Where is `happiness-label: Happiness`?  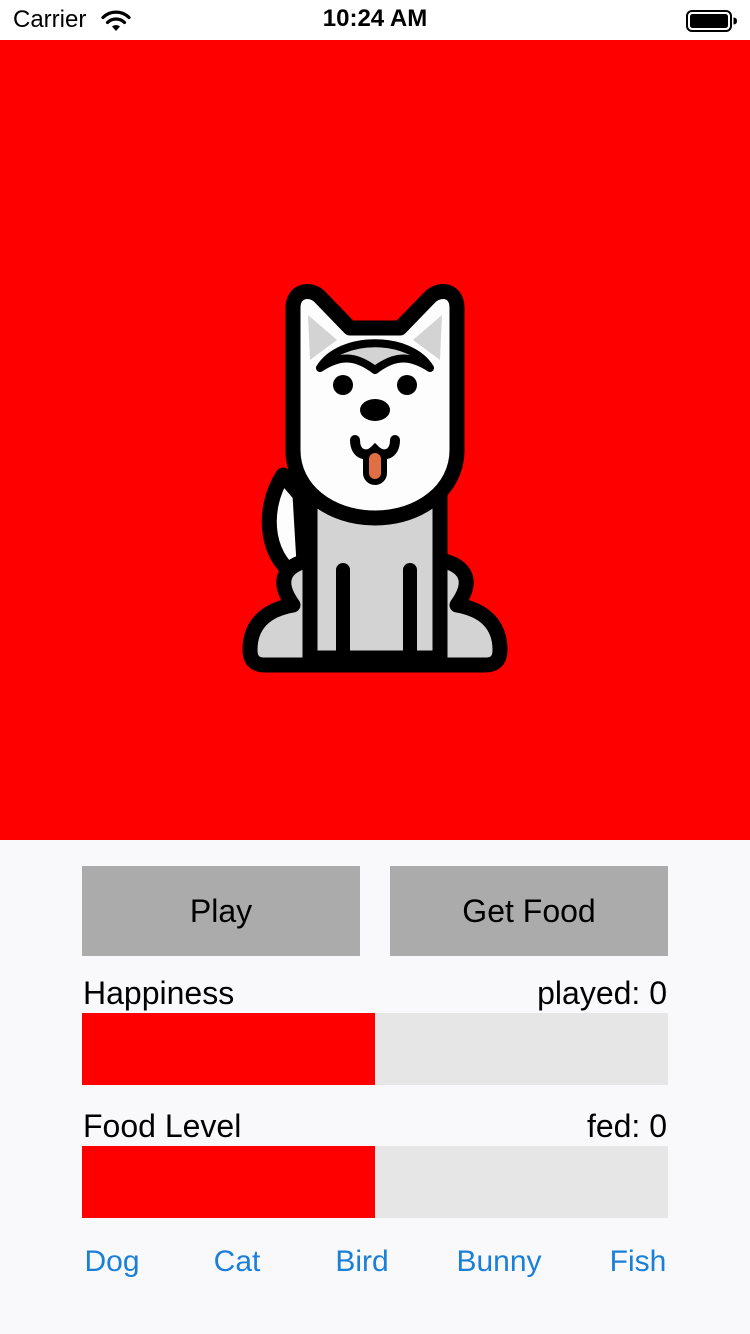 happiness-label: Happiness is located at coordinates (159, 993).